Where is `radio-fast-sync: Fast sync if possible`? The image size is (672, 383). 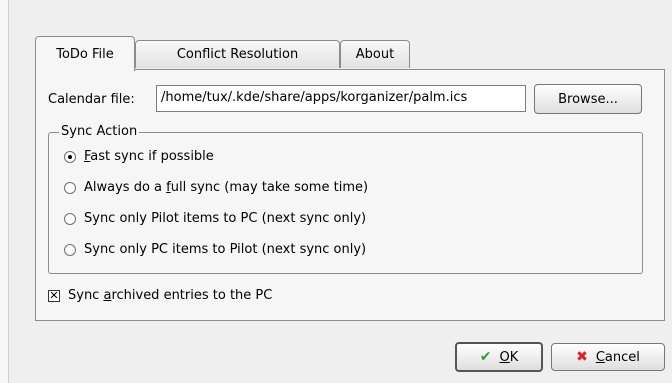 radio-fast-sync: Fast sync if possible is located at coordinates (139, 156).